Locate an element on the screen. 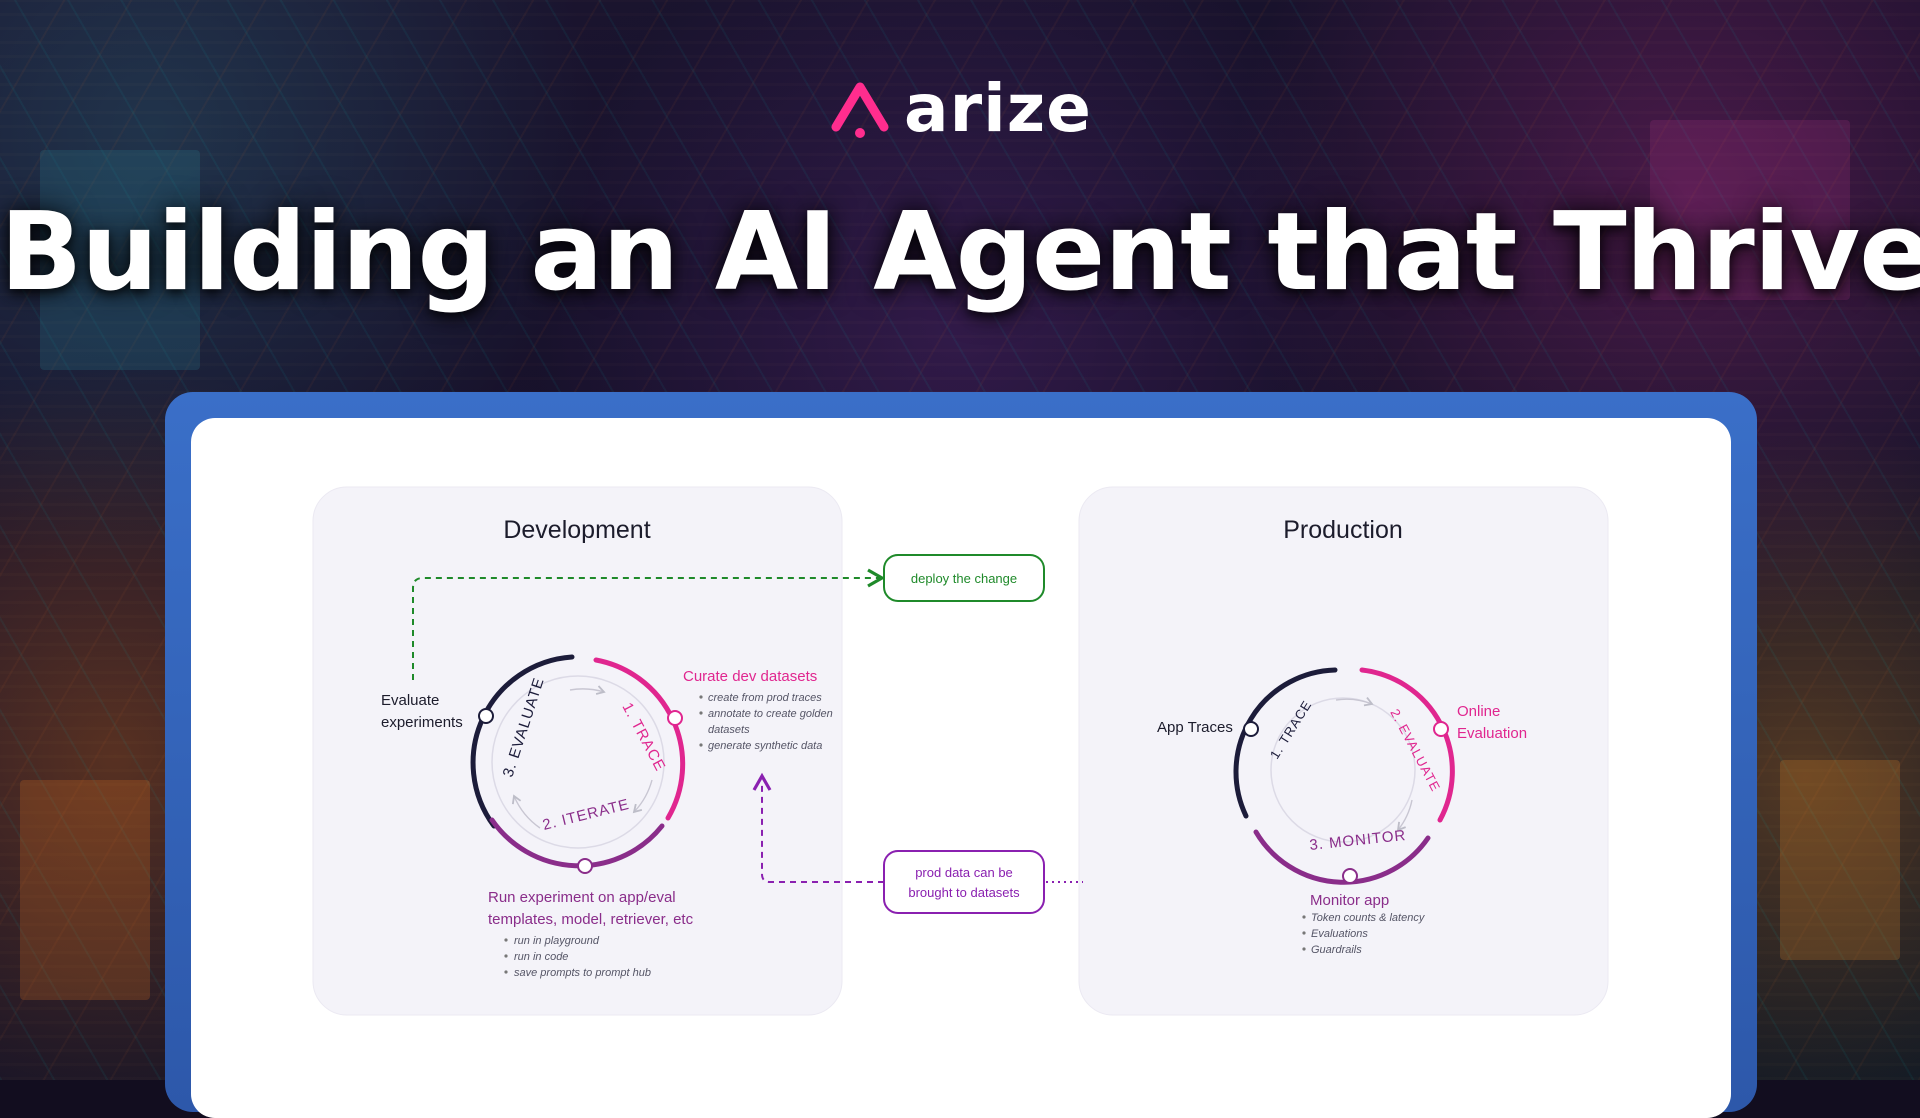 This screenshot has width=1920, height=1118. production-title: Production is located at coordinates (1343, 530).